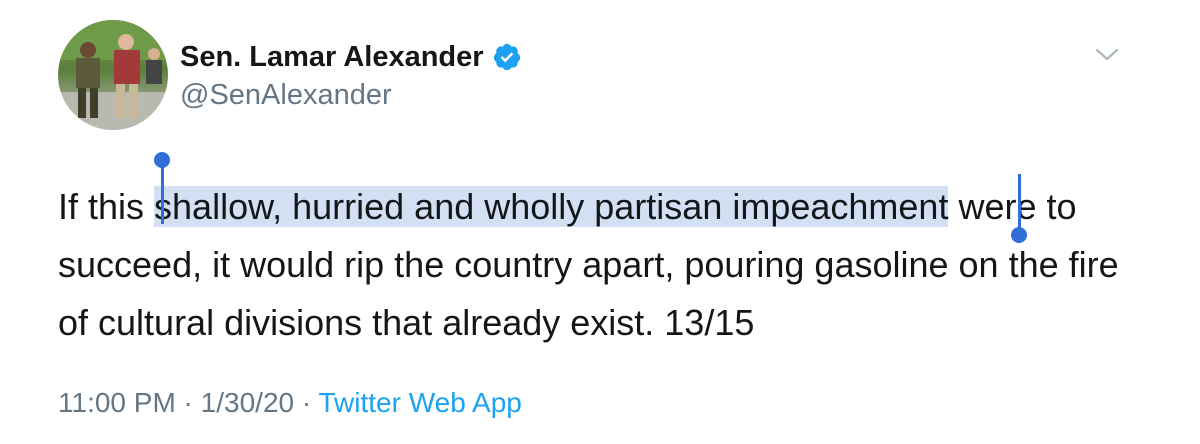 The width and height of the screenshot is (1200, 444). I want to click on tweet-text-before: If this, so click(106, 206).